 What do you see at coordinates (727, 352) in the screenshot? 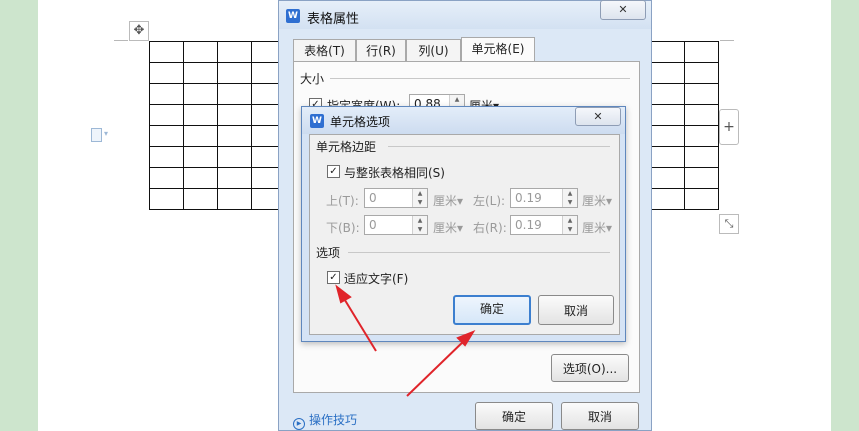
I see `paw-icon: ❀` at bounding box center [727, 352].